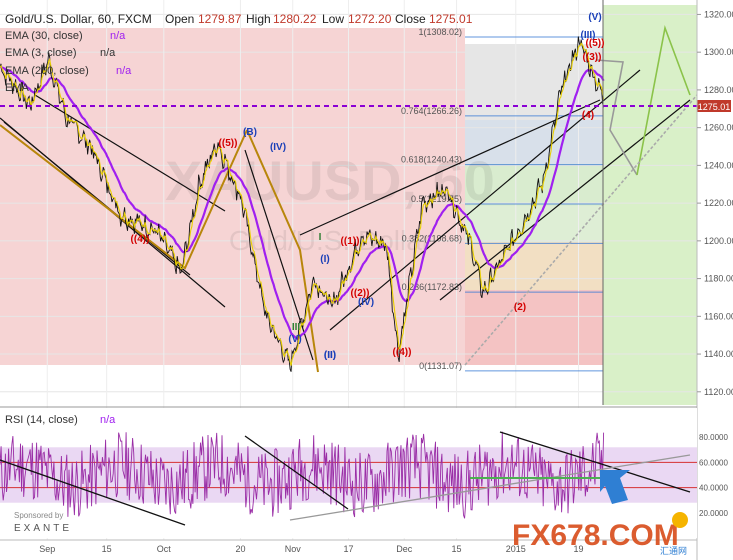 The width and height of the screenshot is (733, 560). Describe the element at coordinates (17, 88) in the screenshot. I see `ema-legend: EMA` at that location.